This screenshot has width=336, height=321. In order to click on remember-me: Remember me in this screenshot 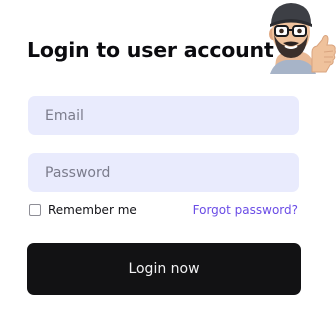, I will do `click(83, 210)`.